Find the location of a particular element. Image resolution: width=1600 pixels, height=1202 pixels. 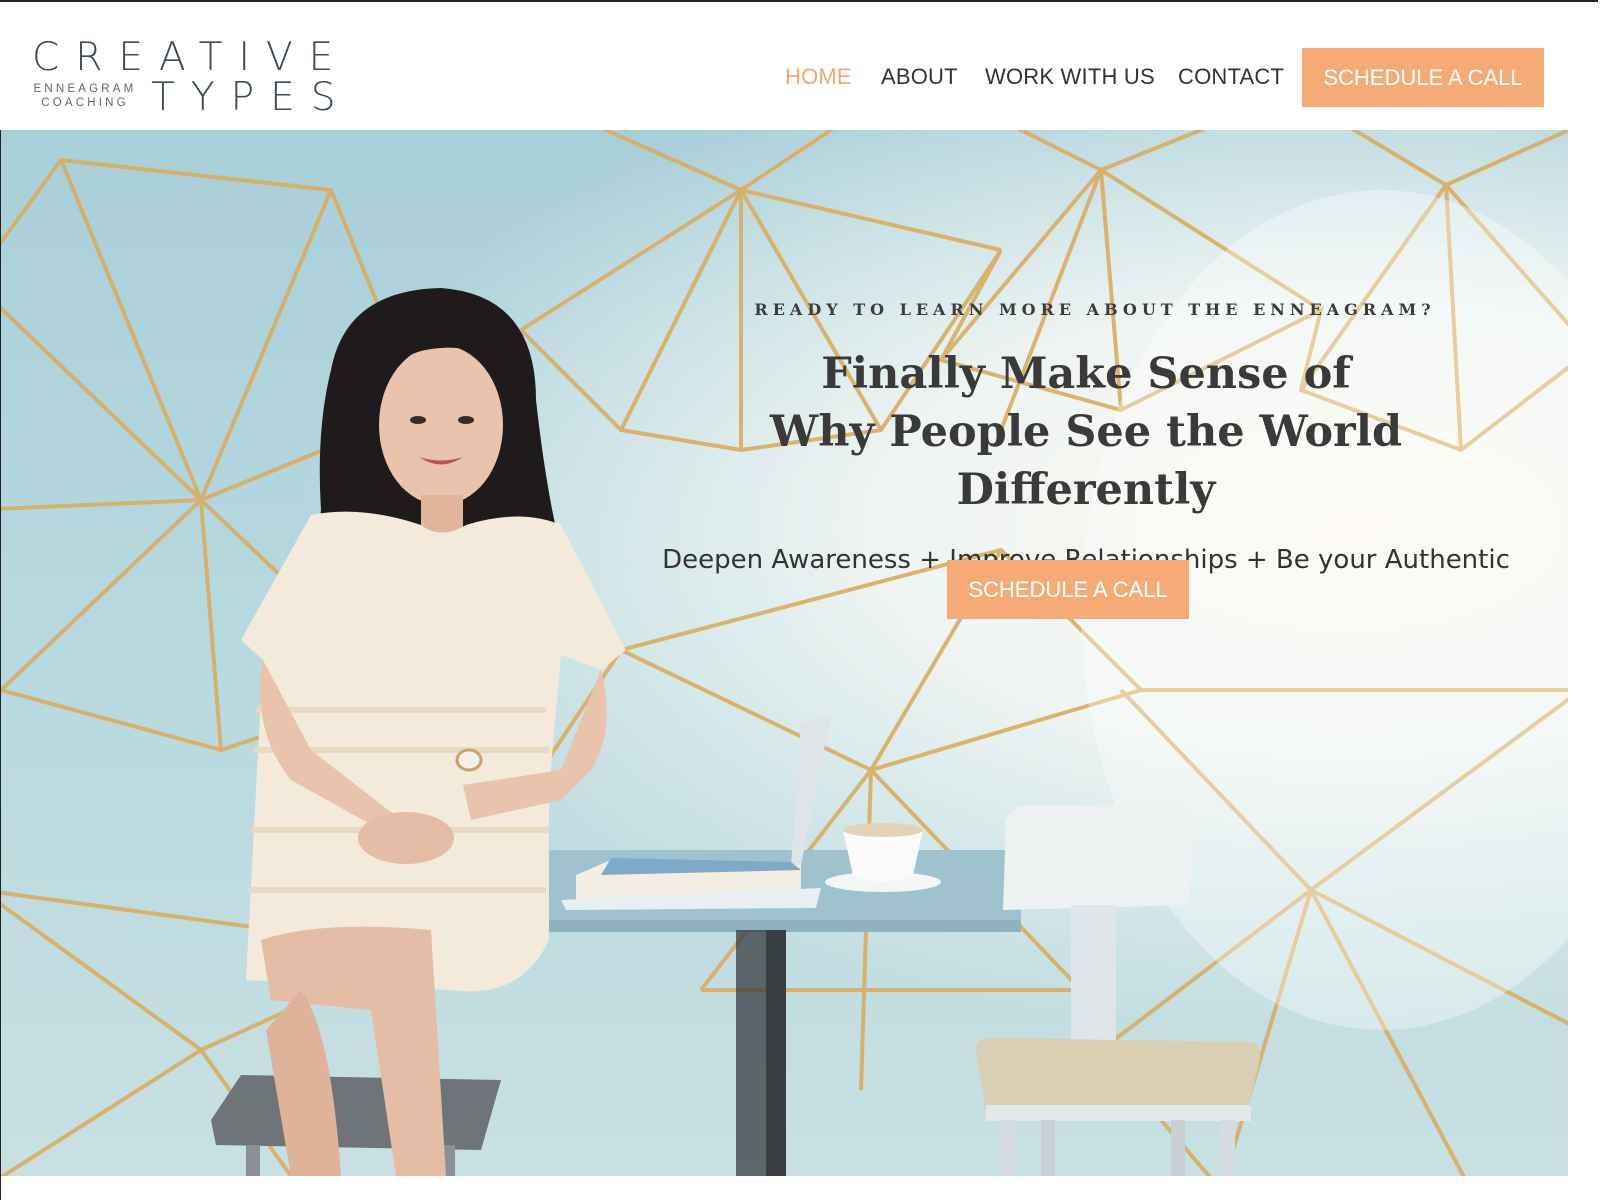

nav-item-home: HOME is located at coordinates (818, 77).